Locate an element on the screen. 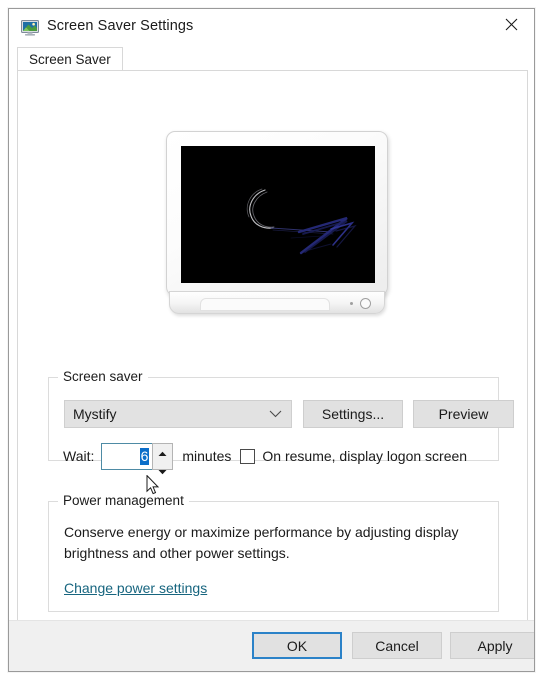 The width and height of the screenshot is (545, 681). tab-screen-saver: Screen Saver is located at coordinates (70, 58).